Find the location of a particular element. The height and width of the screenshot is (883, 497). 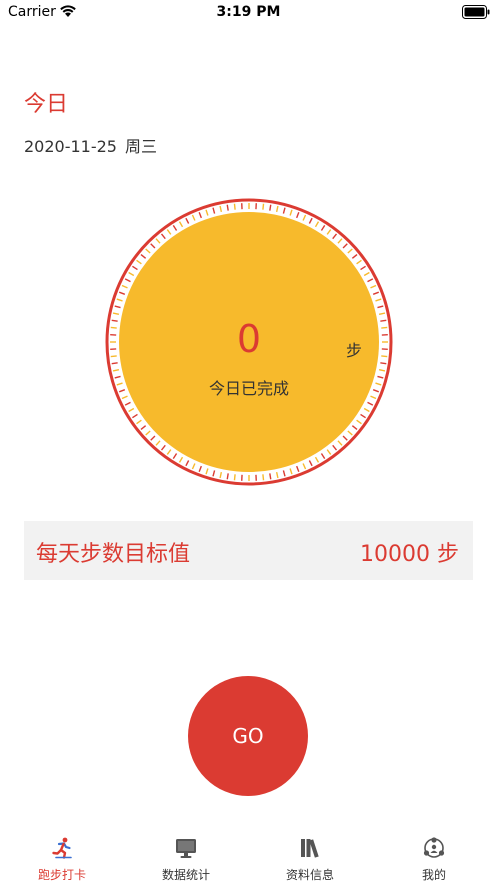

books-icon is located at coordinates (310, 848).